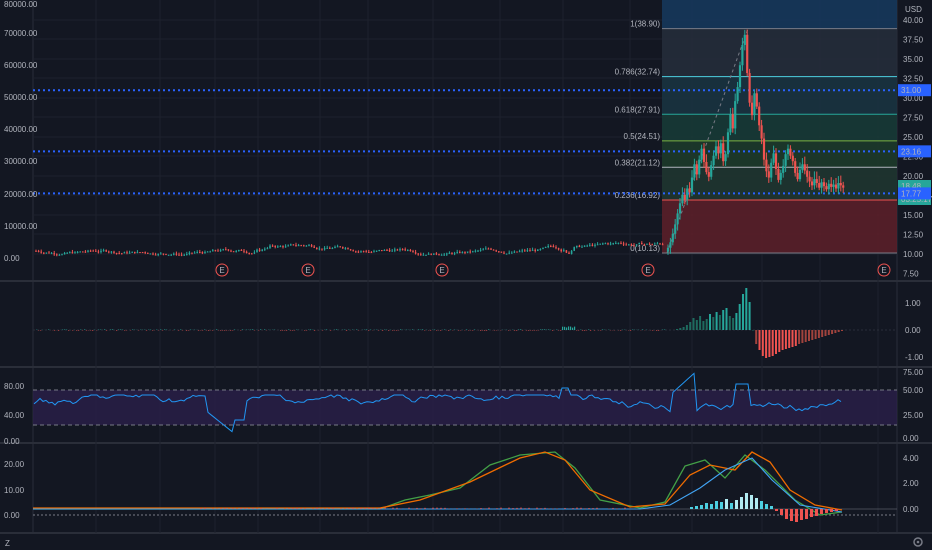 This screenshot has height=550, width=932. What do you see at coordinates (14, 386) in the screenshot?
I see `rsi-tick-left: 80.00` at bounding box center [14, 386].